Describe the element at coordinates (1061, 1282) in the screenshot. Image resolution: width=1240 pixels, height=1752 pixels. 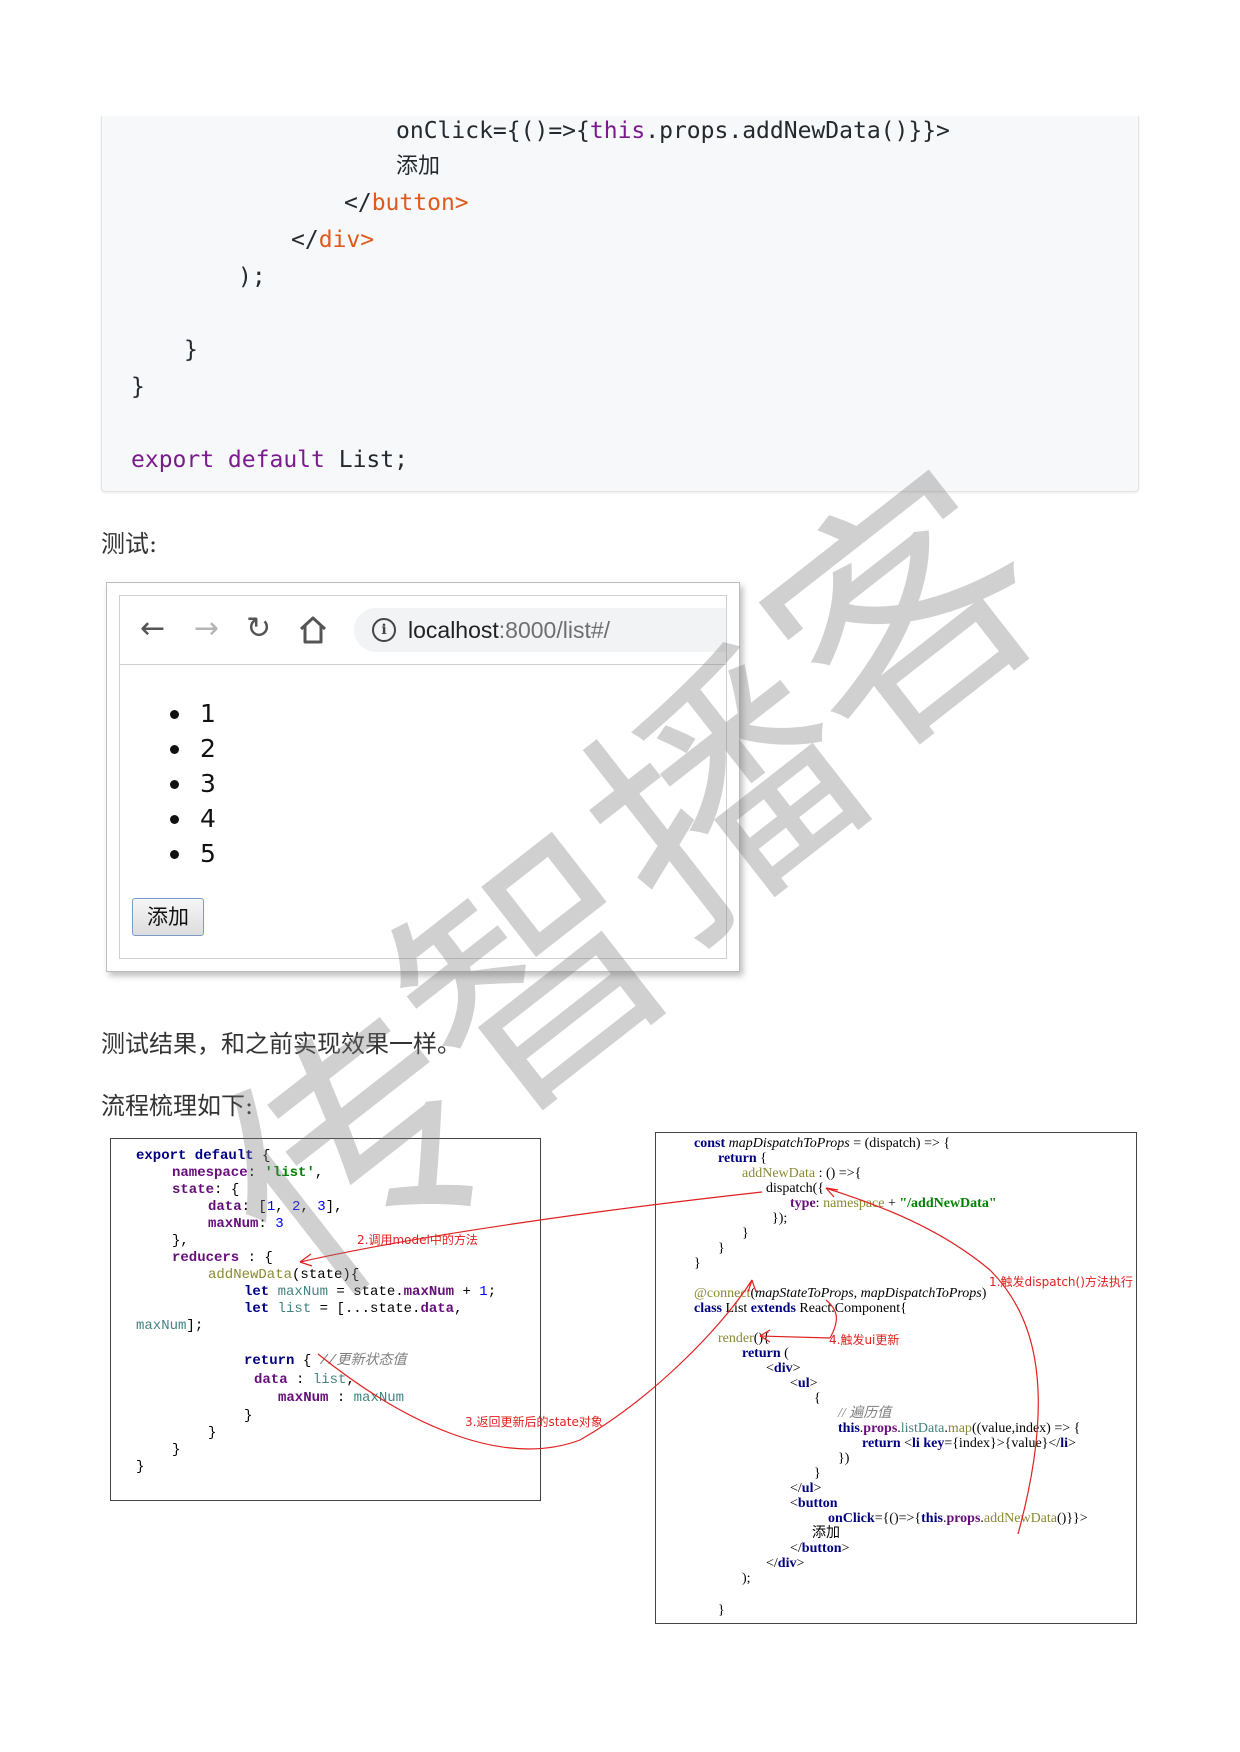
I see `note-dispatch: 1.触发dispatch()方法执行` at that location.